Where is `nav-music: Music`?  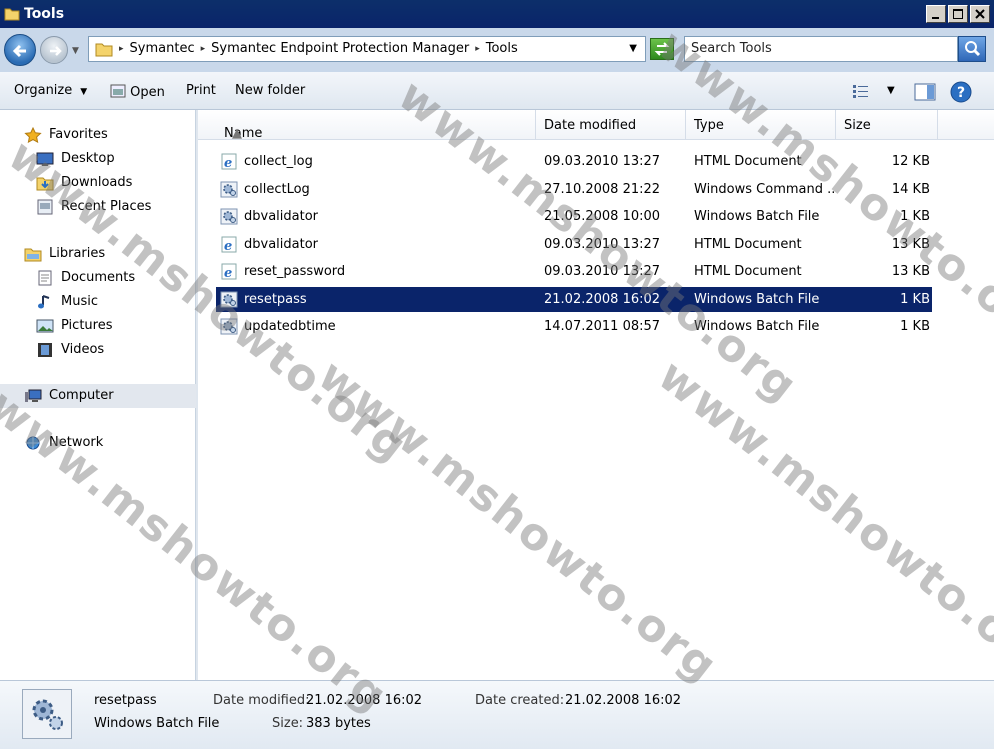
nav-music: Music is located at coordinates (98, 302).